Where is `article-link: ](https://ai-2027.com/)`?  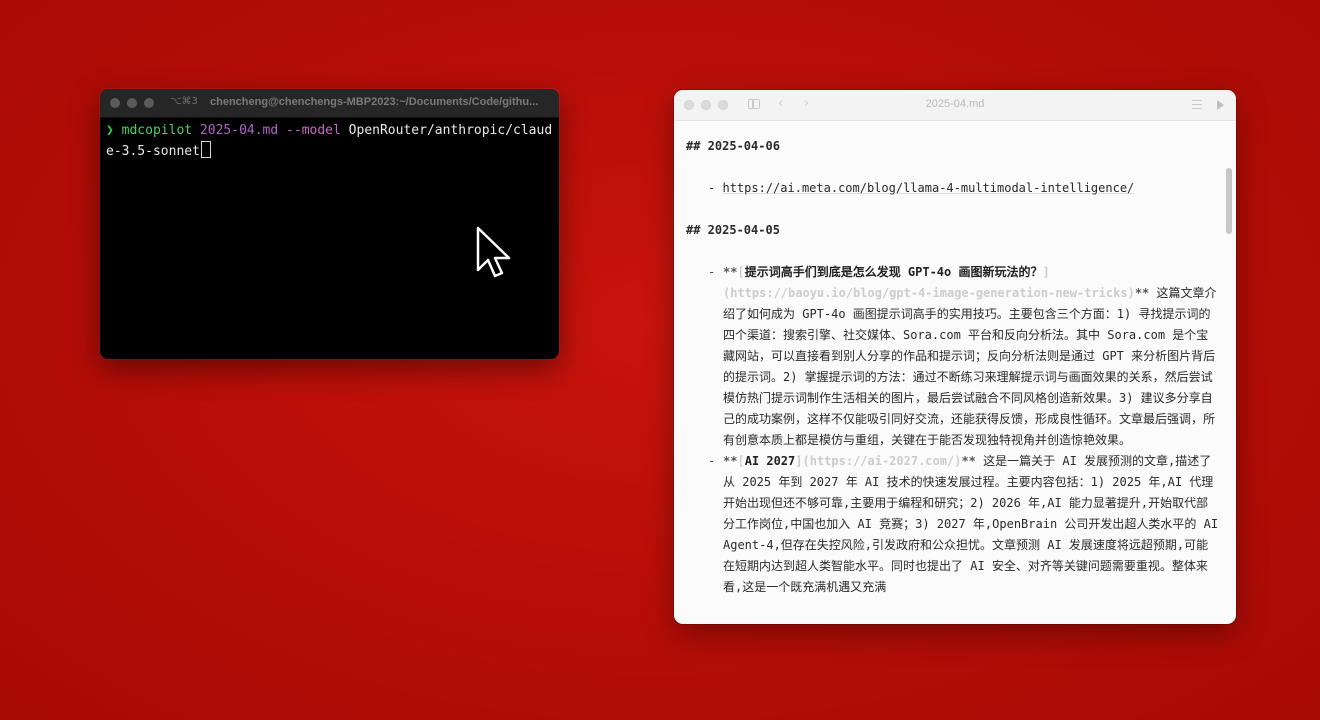 article-link: ](https://ai-2027.com/) is located at coordinates (878, 461).